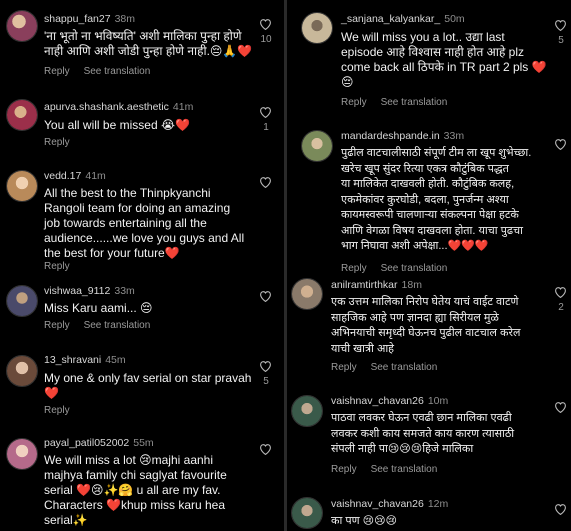 The height and width of the screenshot is (531, 571). Describe the element at coordinates (98, 308) in the screenshot. I see `comment-text: Miss Karu aami... 😔` at that location.